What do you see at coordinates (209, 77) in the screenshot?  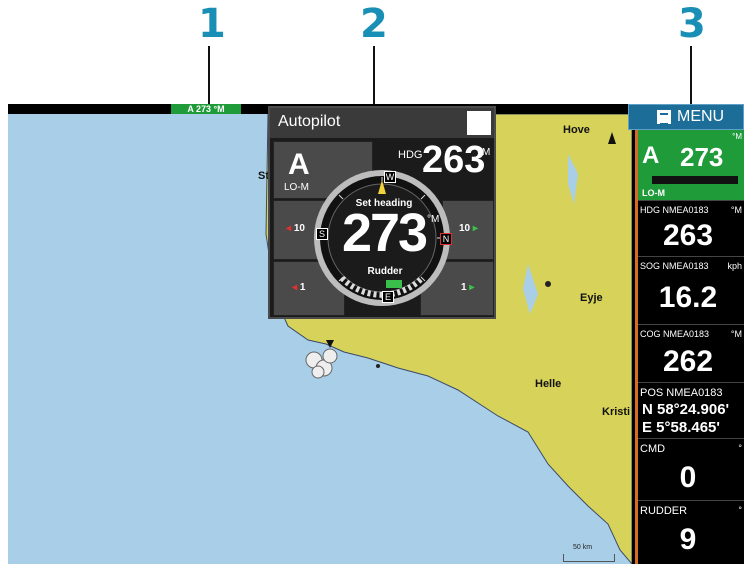 I see `callout-1-leader` at bounding box center [209, 77].